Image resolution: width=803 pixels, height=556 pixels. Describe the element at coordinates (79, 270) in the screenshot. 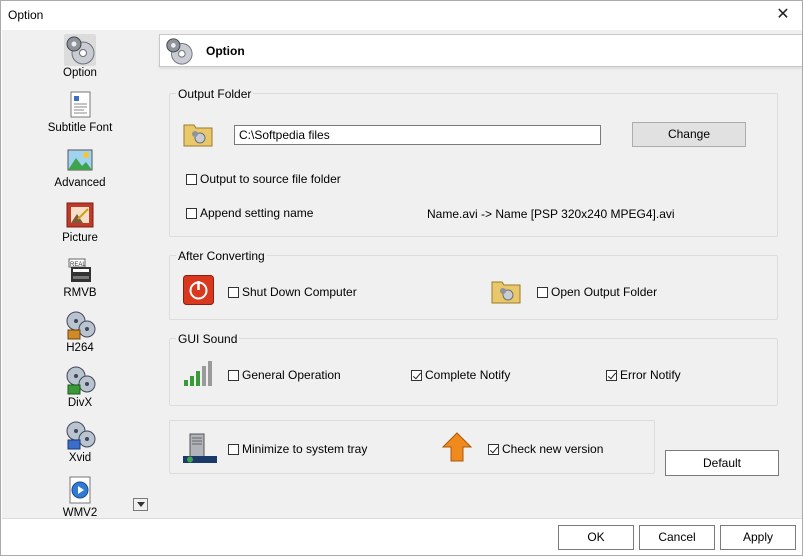

I see `real-media-icon: REAL` at that location.